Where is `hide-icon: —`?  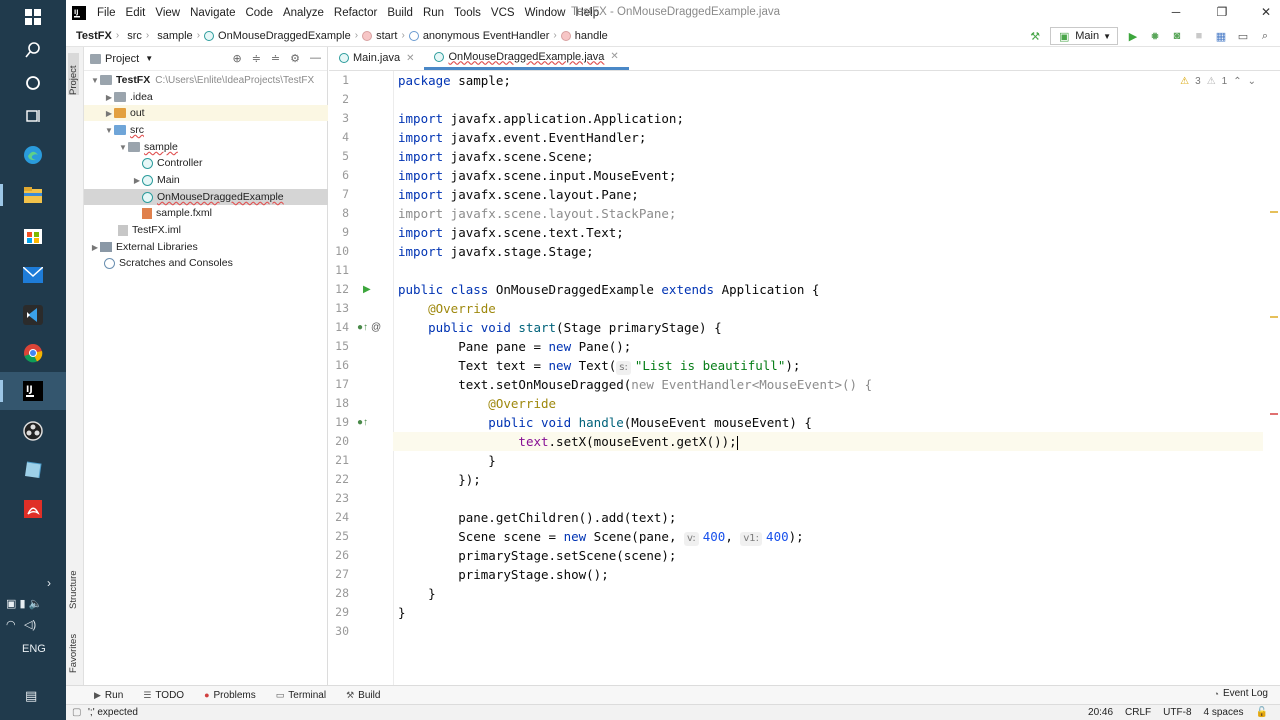
hide-icon: — is located at coordinates (315, 58).